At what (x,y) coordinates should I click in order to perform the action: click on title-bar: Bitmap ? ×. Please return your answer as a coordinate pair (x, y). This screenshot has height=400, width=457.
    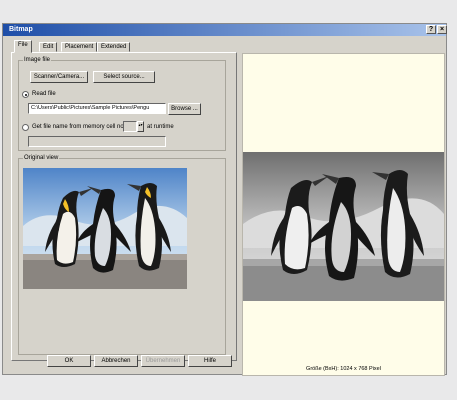
    Looking at the image, I should click on (225, 30).